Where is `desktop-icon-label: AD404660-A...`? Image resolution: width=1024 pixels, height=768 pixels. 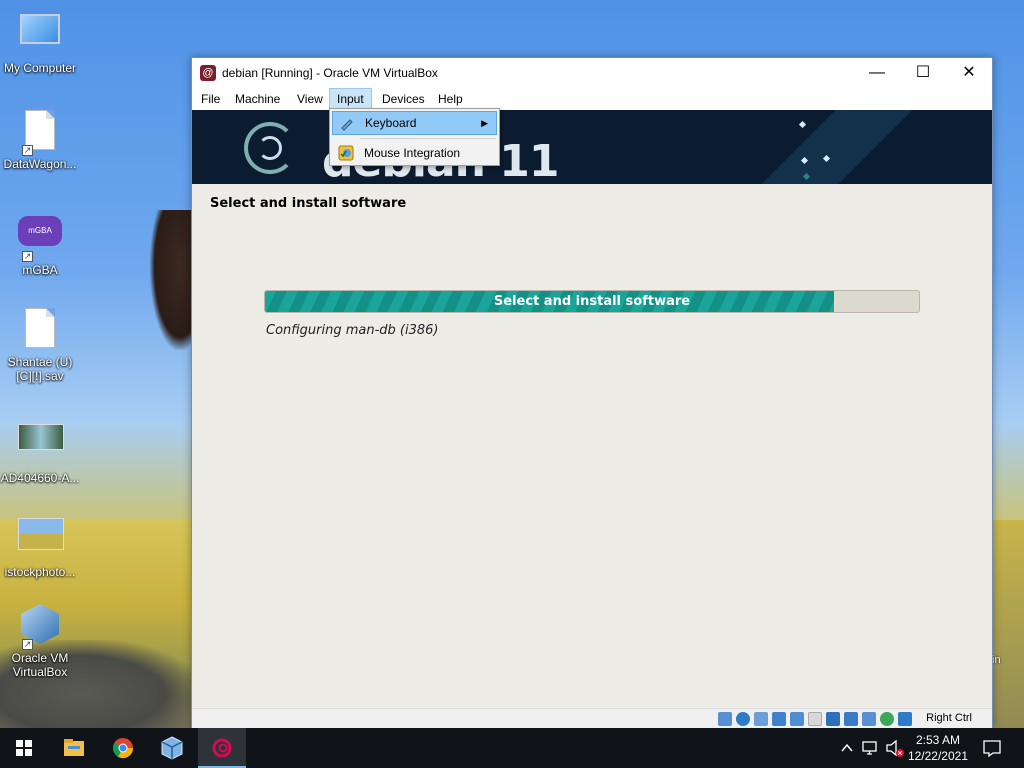 desktop-icon-label: AD404660-A... is located at coordinates (40, 478).